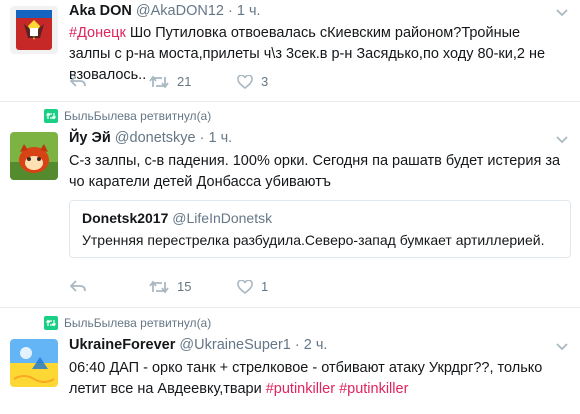 This screenshot has height=414, width=580. What do you see at coordinates (170, 286) in the screenshot?
I see `retweet-button: 15` at bounding box center [170, 286].